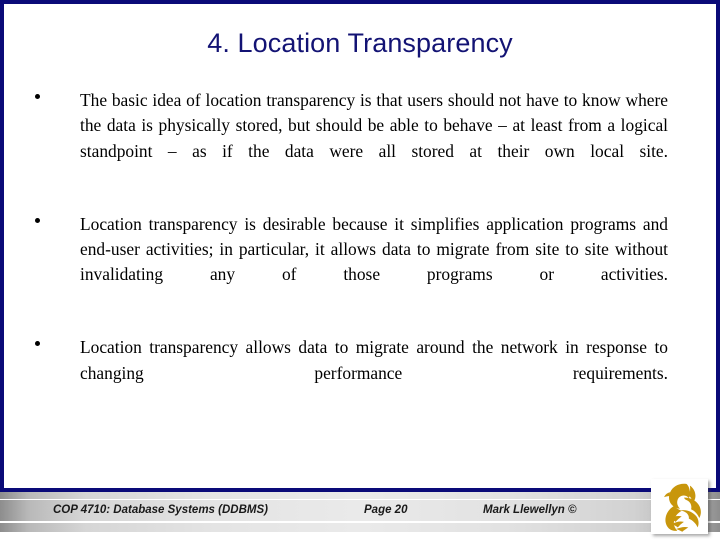 This screenshot has width=720, height=540. I want to click on ucf-pegasus-logo, so click(679, 506).